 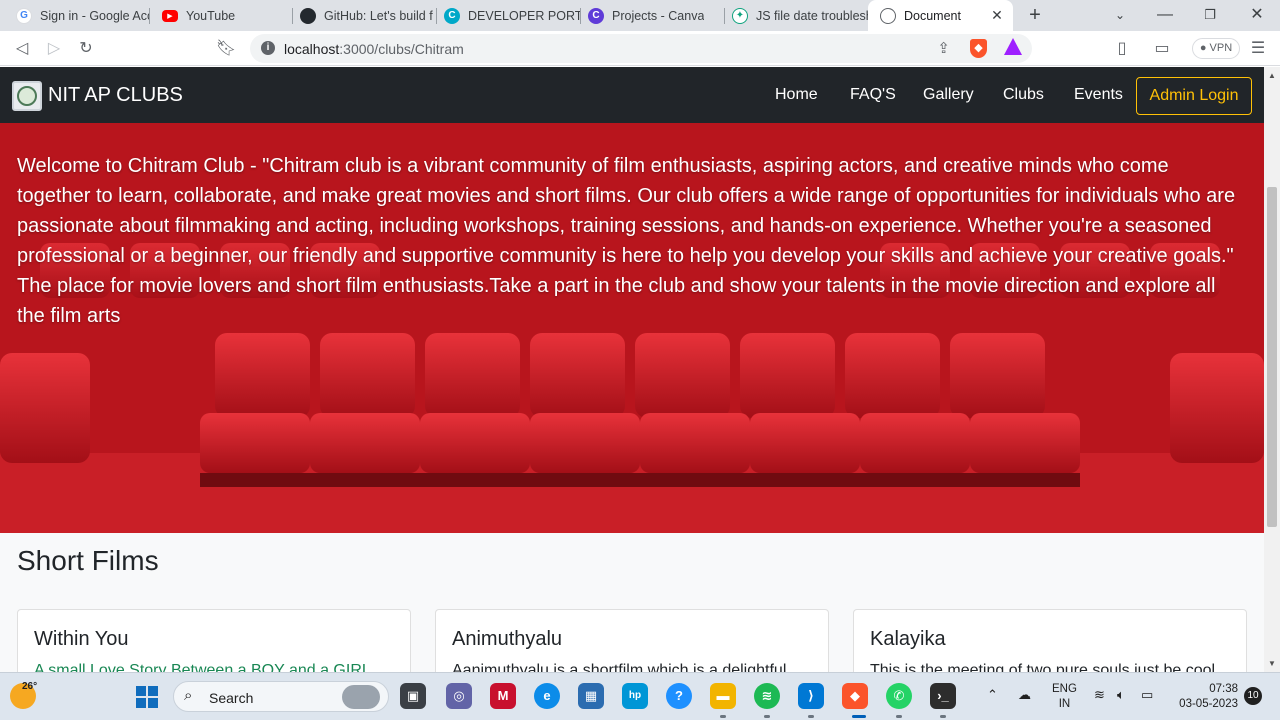 I want to click on whatsapp-icon: ✆, so click(x=899, y=696).